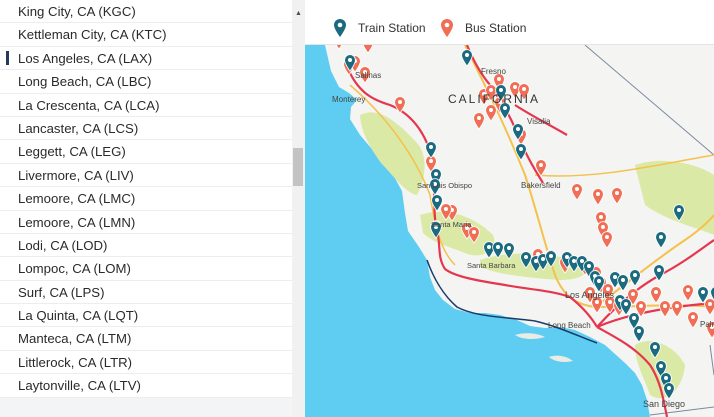 The height and width of the screenshot is (417, 714). What do you see at coordinates (368, 75) in the screenshot?
I see `label-salinas: Salinas` at bounding box center [368, 75].